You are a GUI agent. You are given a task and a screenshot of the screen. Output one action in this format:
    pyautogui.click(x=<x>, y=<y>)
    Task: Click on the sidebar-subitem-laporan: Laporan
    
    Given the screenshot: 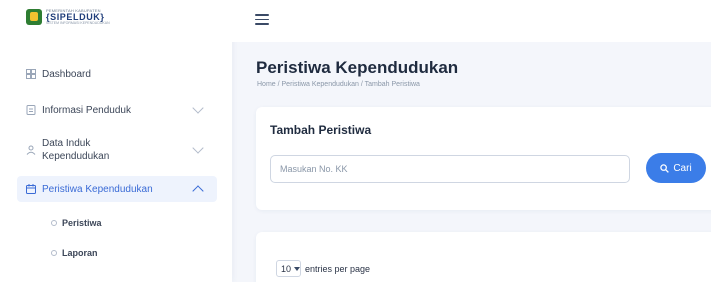 What is the action you would take?
    pyautogui.click(x=117, y=253)
    